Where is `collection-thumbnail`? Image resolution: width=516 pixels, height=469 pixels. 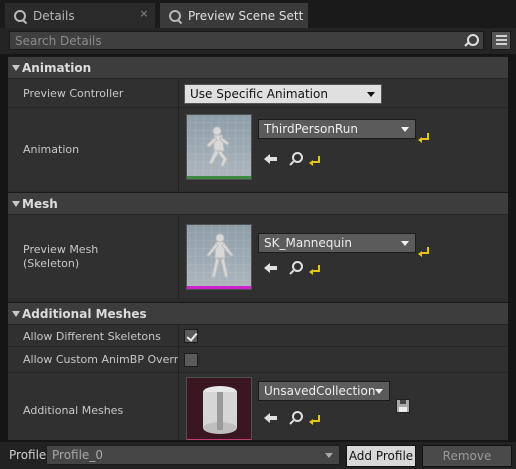 collection-thumbnail is located at coordinates (219, 408).